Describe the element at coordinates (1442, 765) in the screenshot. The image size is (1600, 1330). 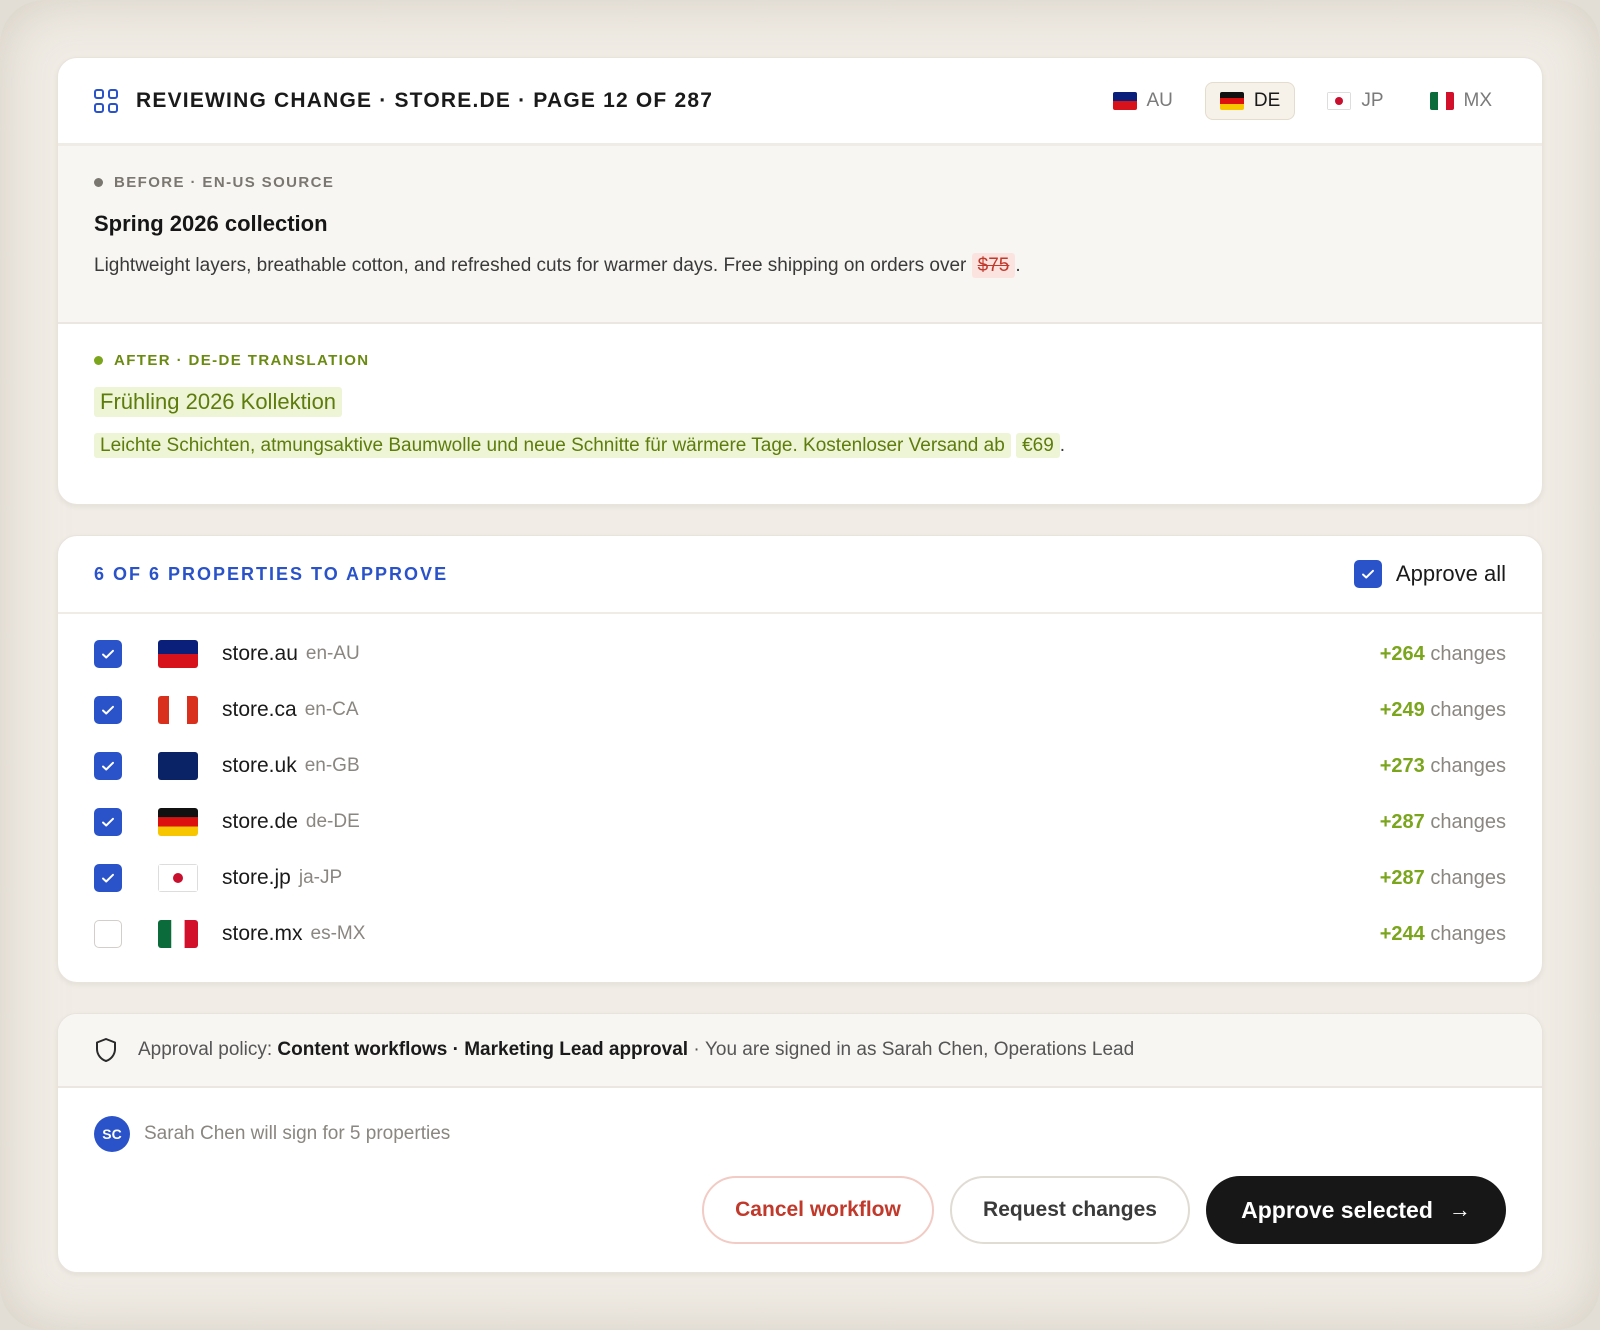
I see `property-changes: +273 changes` at that location.